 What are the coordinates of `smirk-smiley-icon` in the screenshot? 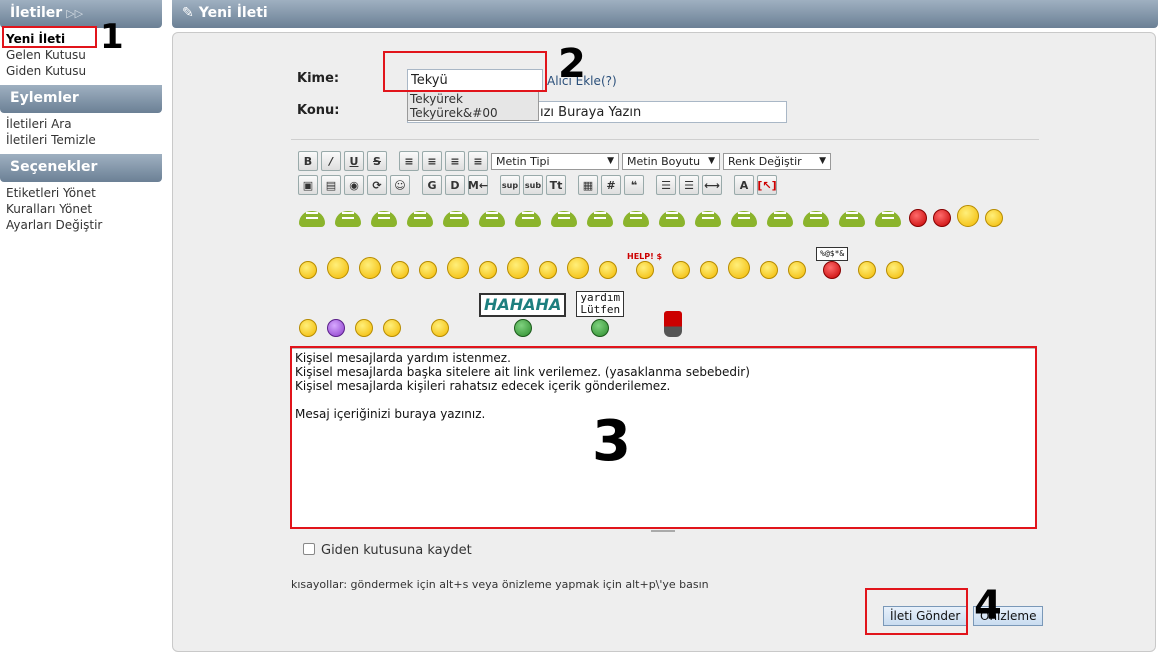 It's located at (400, 270).